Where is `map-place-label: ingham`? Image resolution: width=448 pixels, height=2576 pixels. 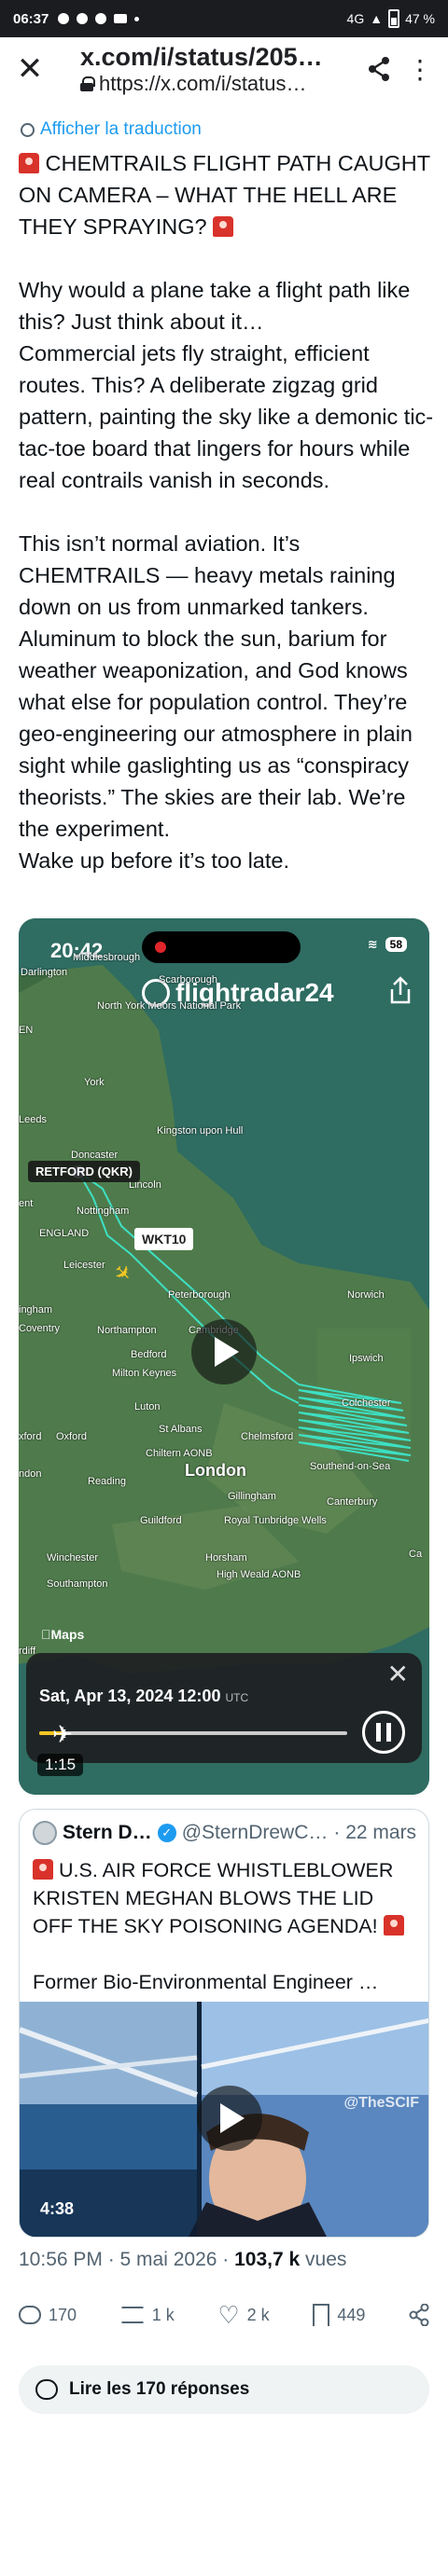 map-place-label: ingham is located at coordinates (36, 1310).